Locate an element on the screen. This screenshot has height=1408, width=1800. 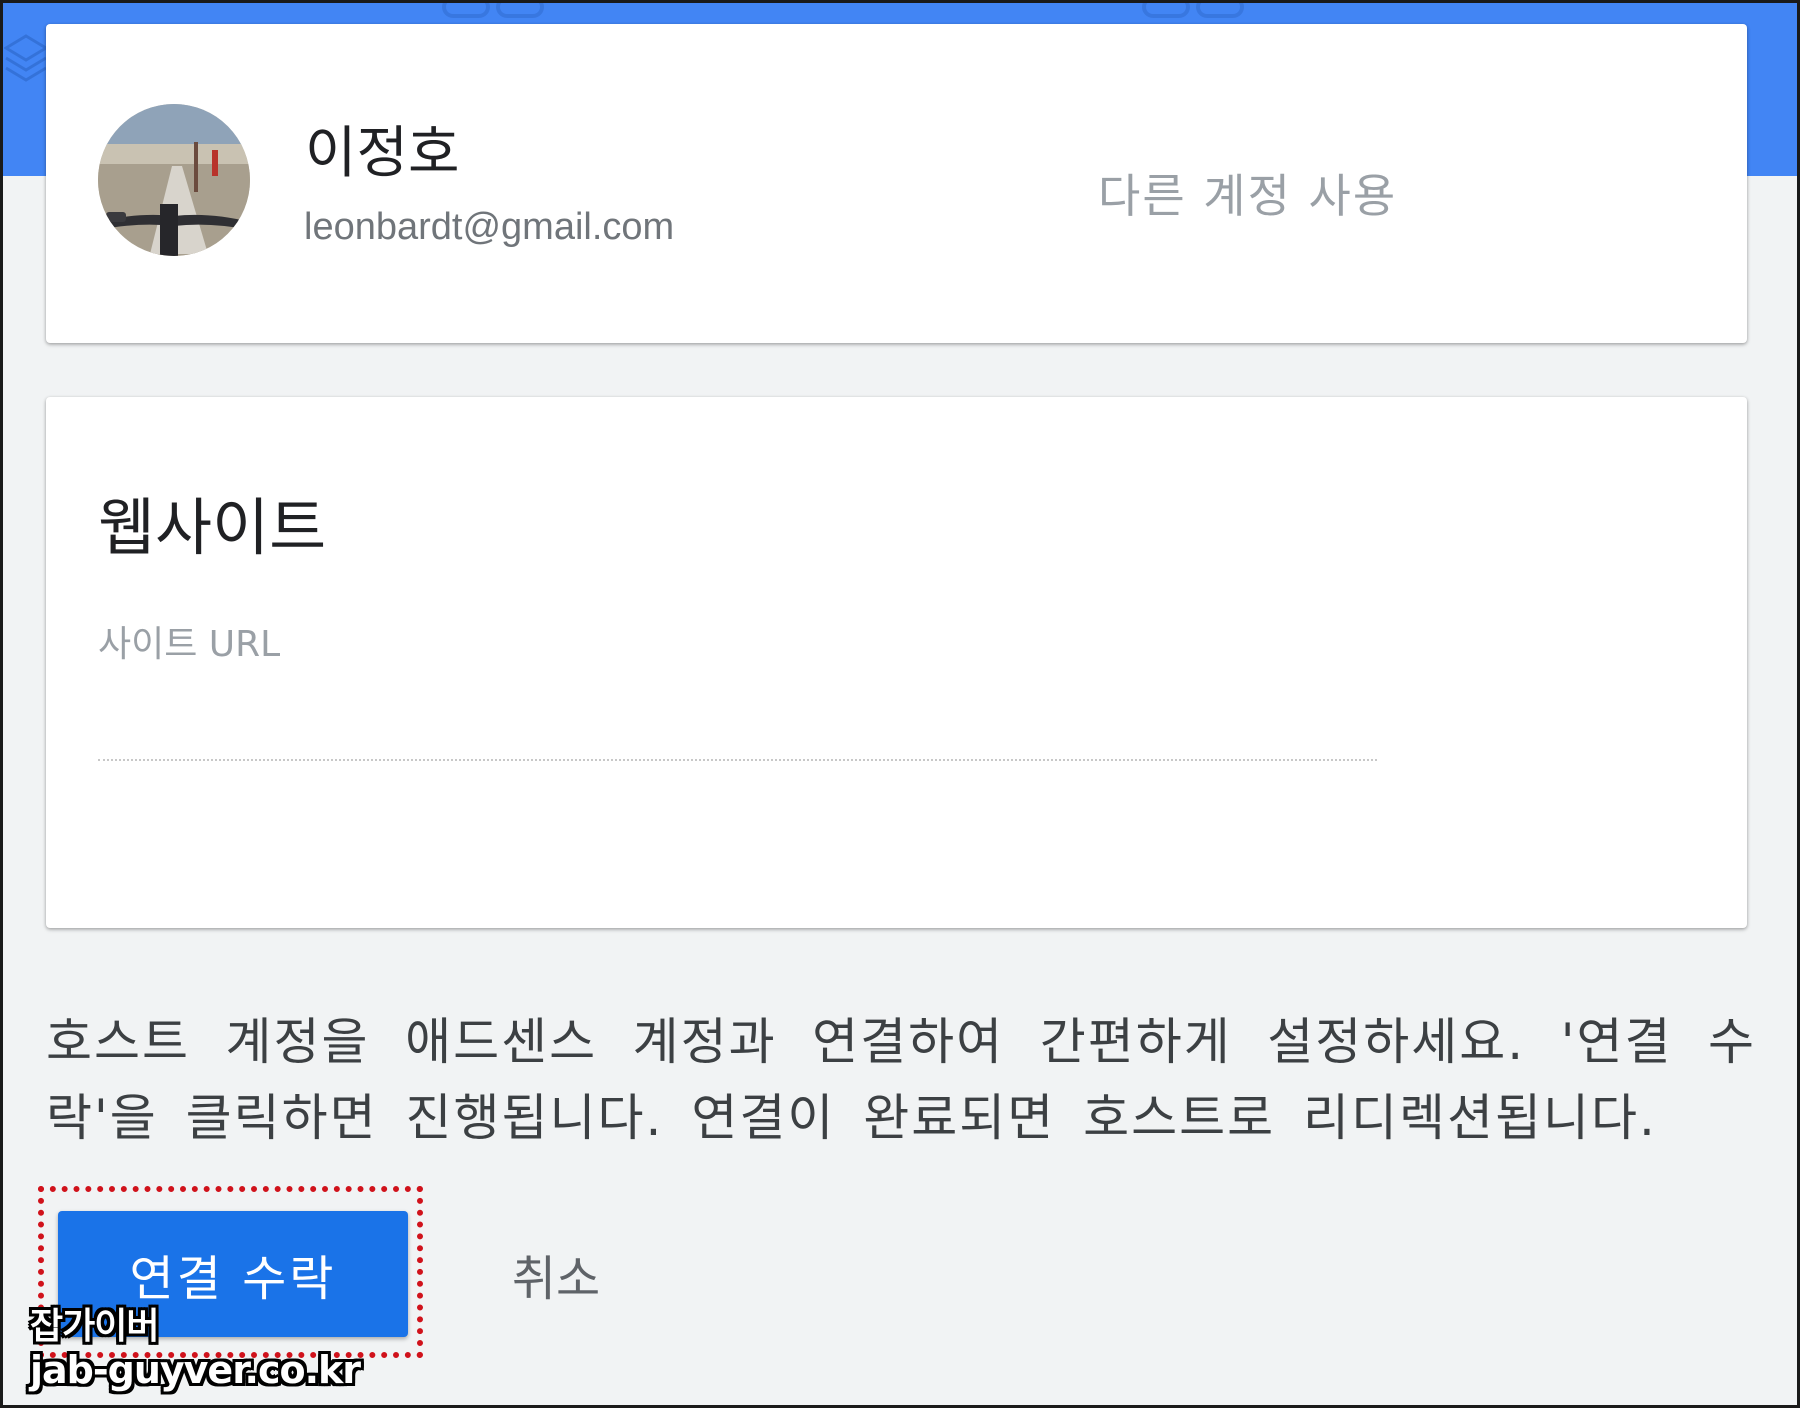
avatar is located at coordinates (174, 180).